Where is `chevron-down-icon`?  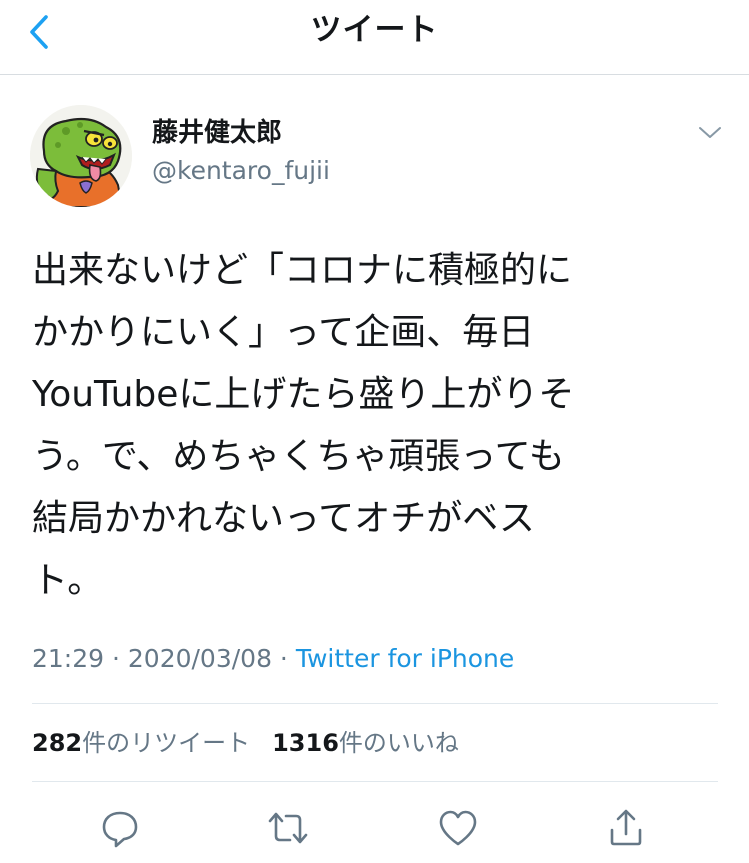
chevron-down-icon is located at coordinates (710, 132).